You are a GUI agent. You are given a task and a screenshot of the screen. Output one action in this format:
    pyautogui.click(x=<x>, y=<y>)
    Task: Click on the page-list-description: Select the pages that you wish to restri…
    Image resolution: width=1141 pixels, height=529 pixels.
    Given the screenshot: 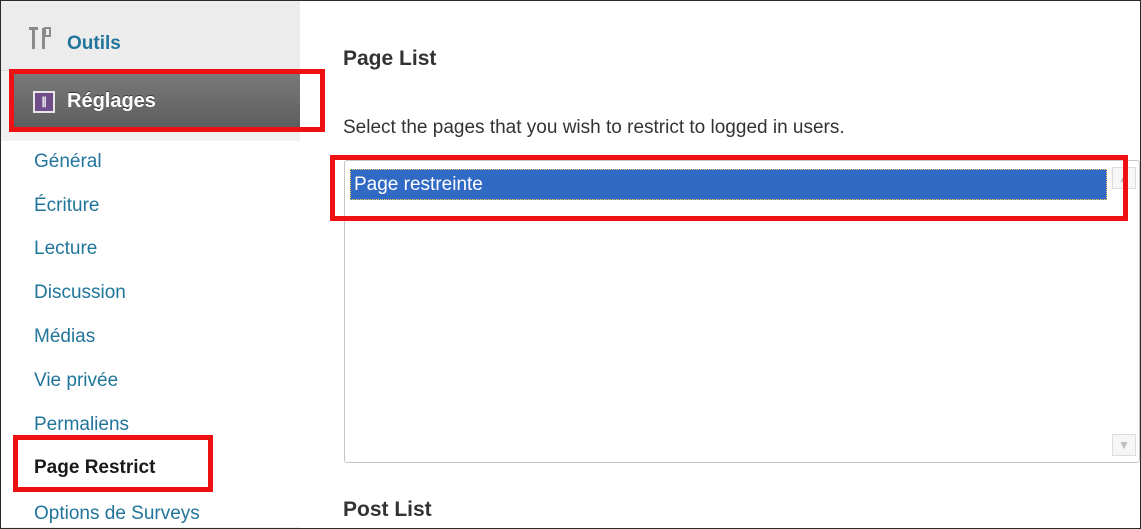 What is the action you would take?
    pyautogui.click(x=594, y=127)
    